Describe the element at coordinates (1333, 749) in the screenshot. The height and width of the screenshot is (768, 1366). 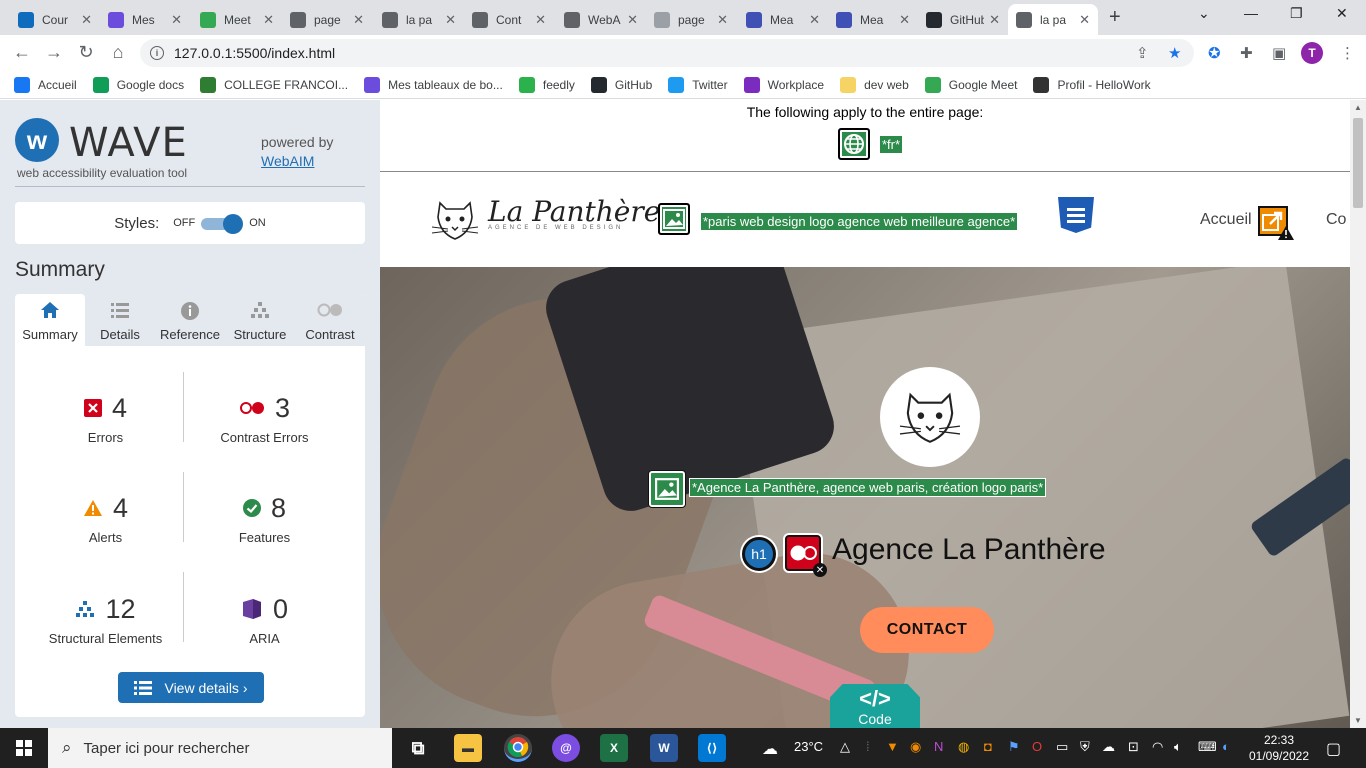
I see `notifications-icon: ▢` at that location.